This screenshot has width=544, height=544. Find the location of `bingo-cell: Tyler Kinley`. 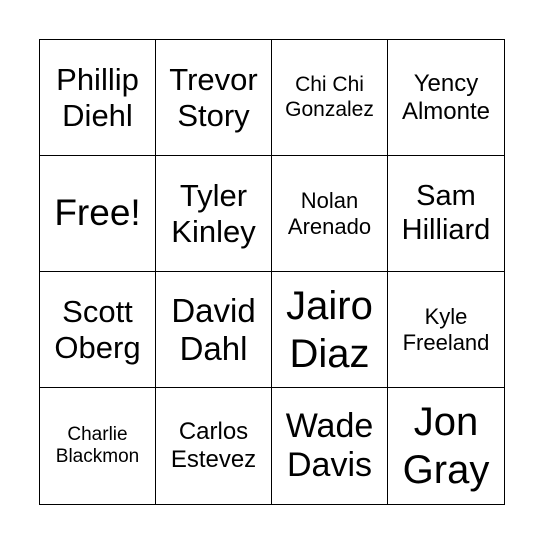

bingo-cell: Tyler Kinley is located at coordinates (214, 214).